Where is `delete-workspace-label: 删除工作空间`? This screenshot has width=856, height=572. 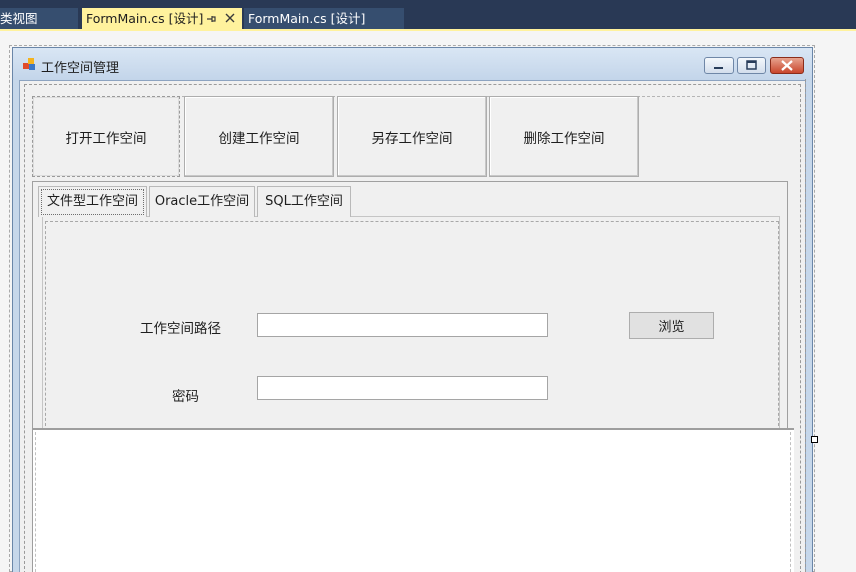
delete-workspace-label: 删除工作空间 is located at coordinates (564, 138).